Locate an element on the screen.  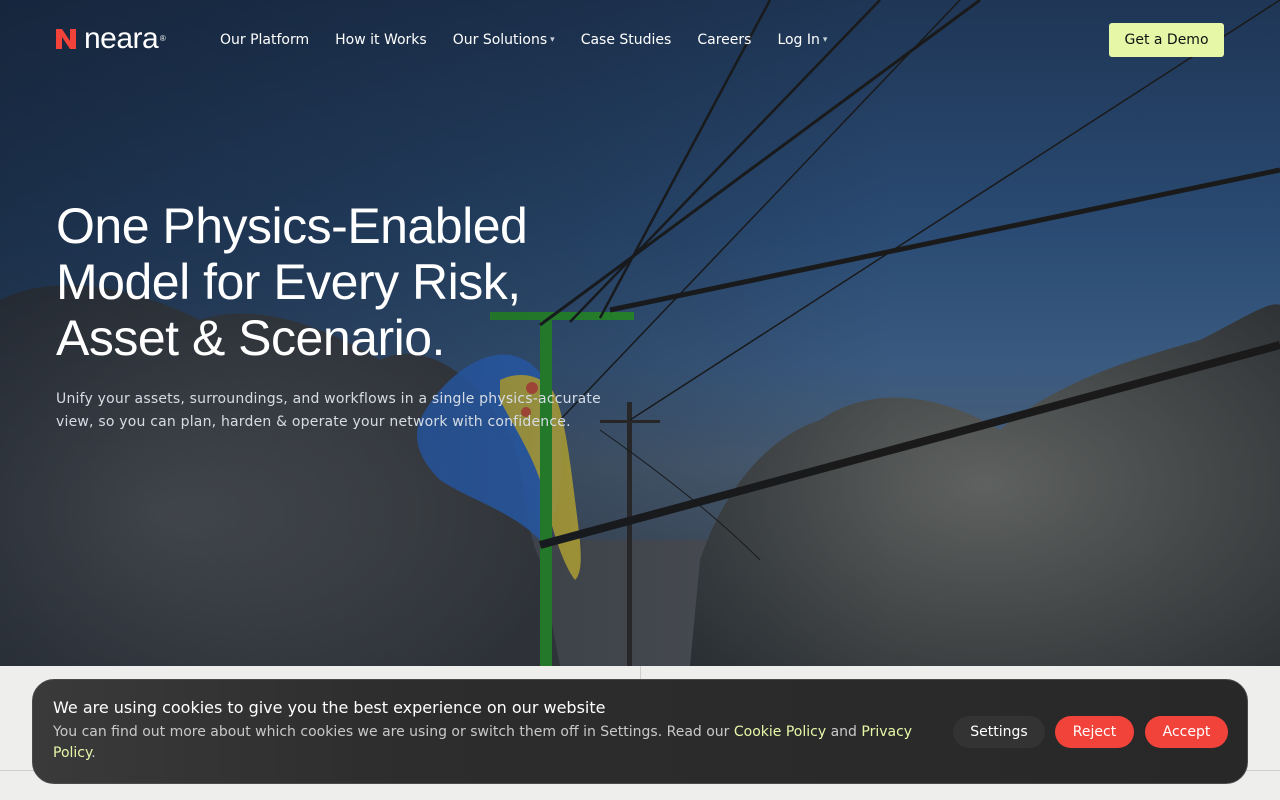
nav-careers: Careers is located at coordinates (724, 40).